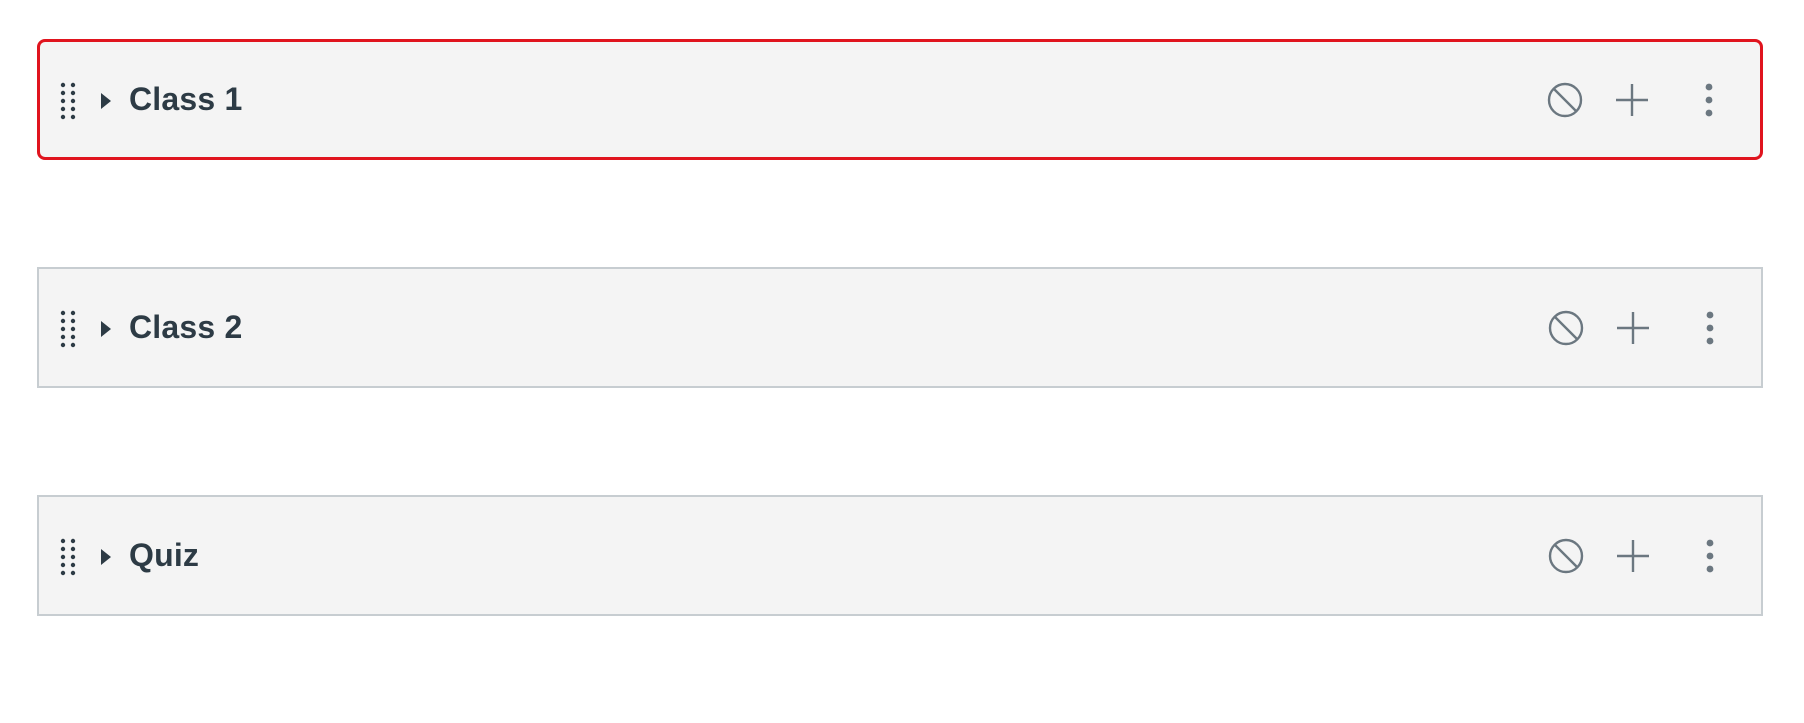 This screenshot has width=1804, height=723. What do you see at coordinates (185, 327) in the screenshot?
I see `module-title: Class 2` at bounding box center [185, 327].